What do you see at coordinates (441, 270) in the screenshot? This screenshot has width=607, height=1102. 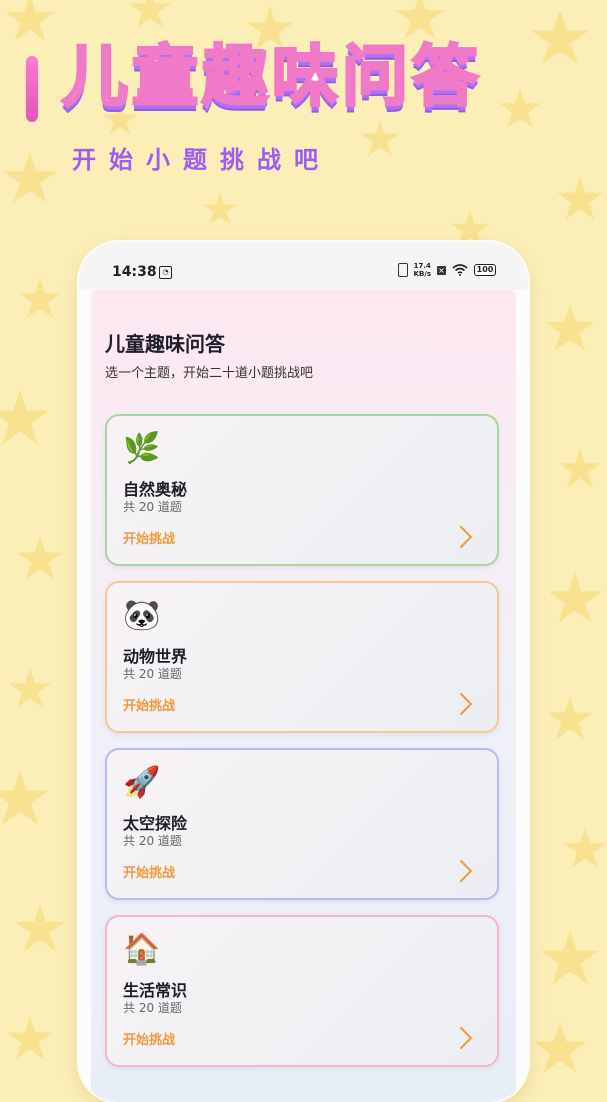 I see `no-sim-icon: ×` at bounding box center [441, 270].